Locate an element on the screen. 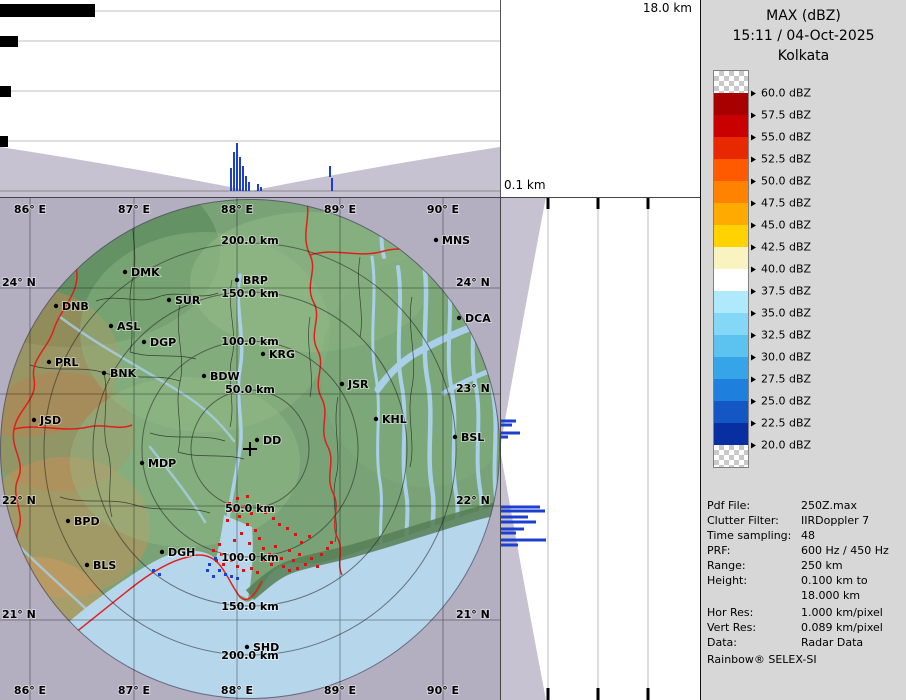  station-label: BRP is located at coordinates (255, 280).